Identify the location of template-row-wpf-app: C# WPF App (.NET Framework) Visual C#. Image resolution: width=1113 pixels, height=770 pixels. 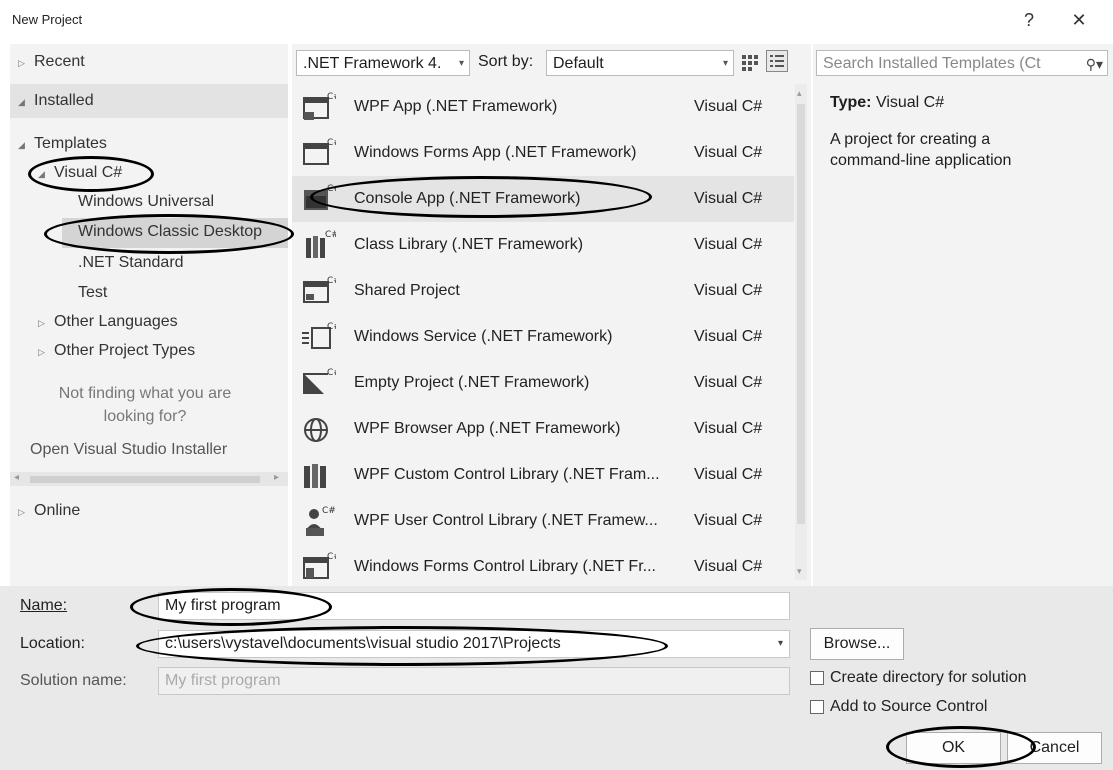
(543, 107).